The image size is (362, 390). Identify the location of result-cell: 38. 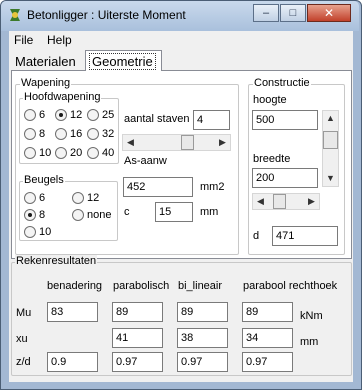
(202, 338).